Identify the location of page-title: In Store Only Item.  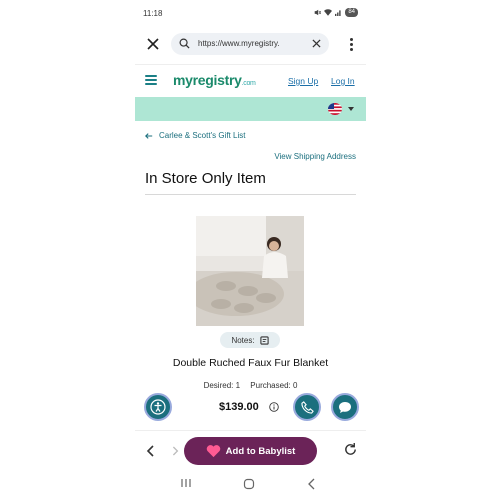
(205, 178).